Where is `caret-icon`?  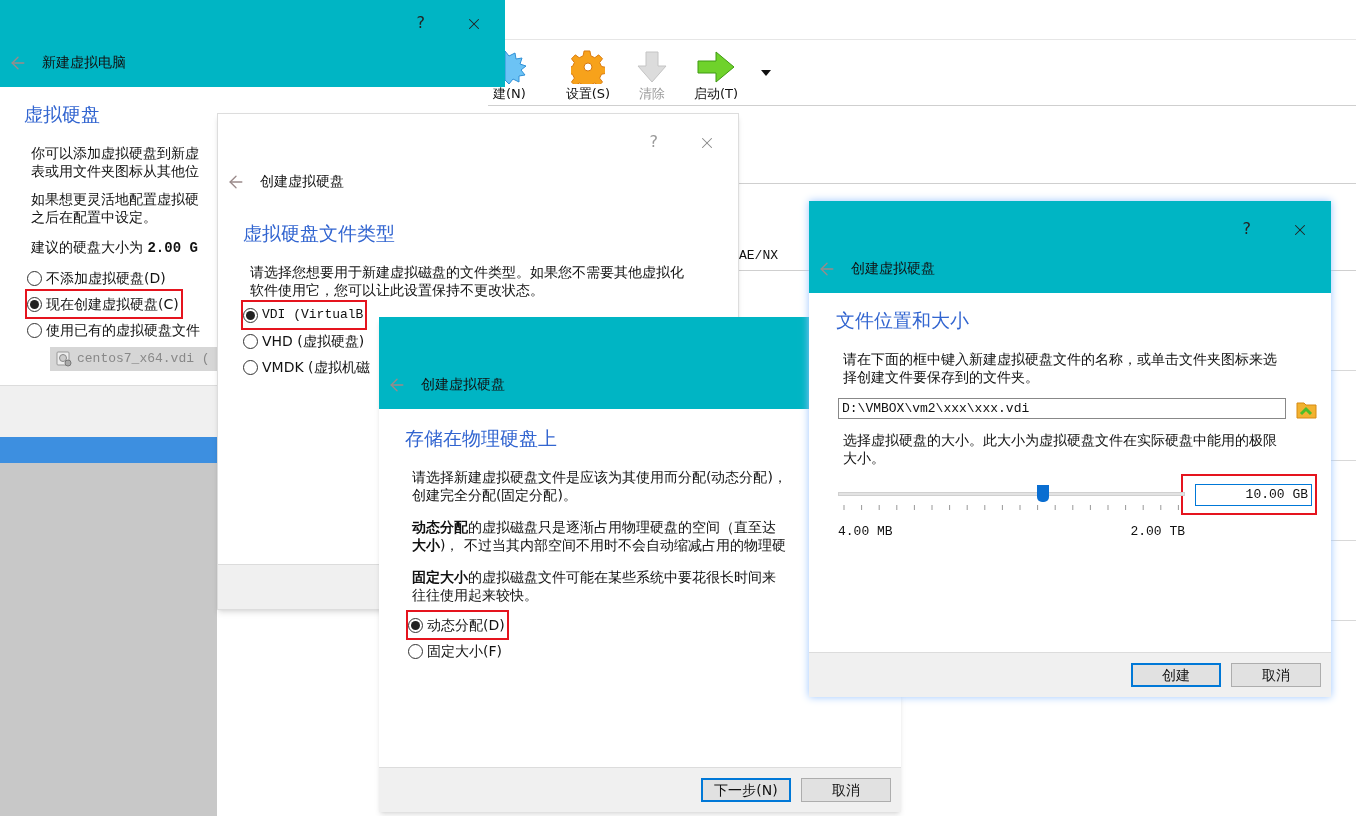
caret-icon is located at coordinates (766, 73).